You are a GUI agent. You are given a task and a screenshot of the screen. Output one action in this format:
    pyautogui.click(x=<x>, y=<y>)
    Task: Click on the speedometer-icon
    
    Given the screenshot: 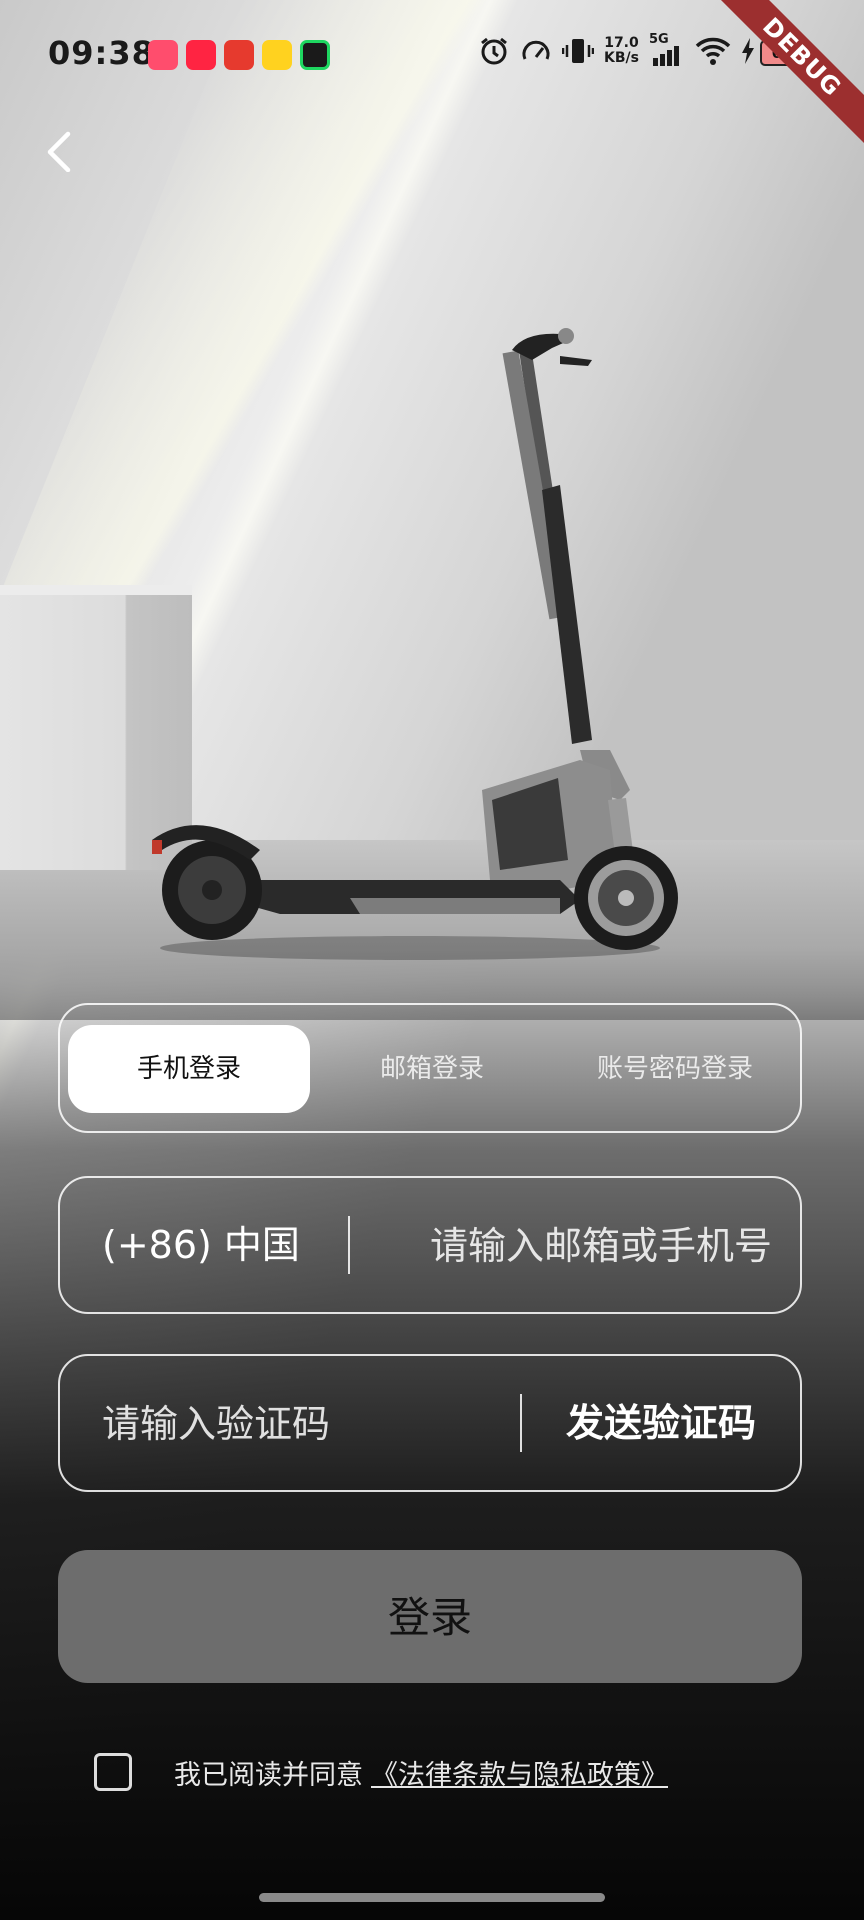 What is the action you would take?
    pyautogui.click(x=536, y=50)
    